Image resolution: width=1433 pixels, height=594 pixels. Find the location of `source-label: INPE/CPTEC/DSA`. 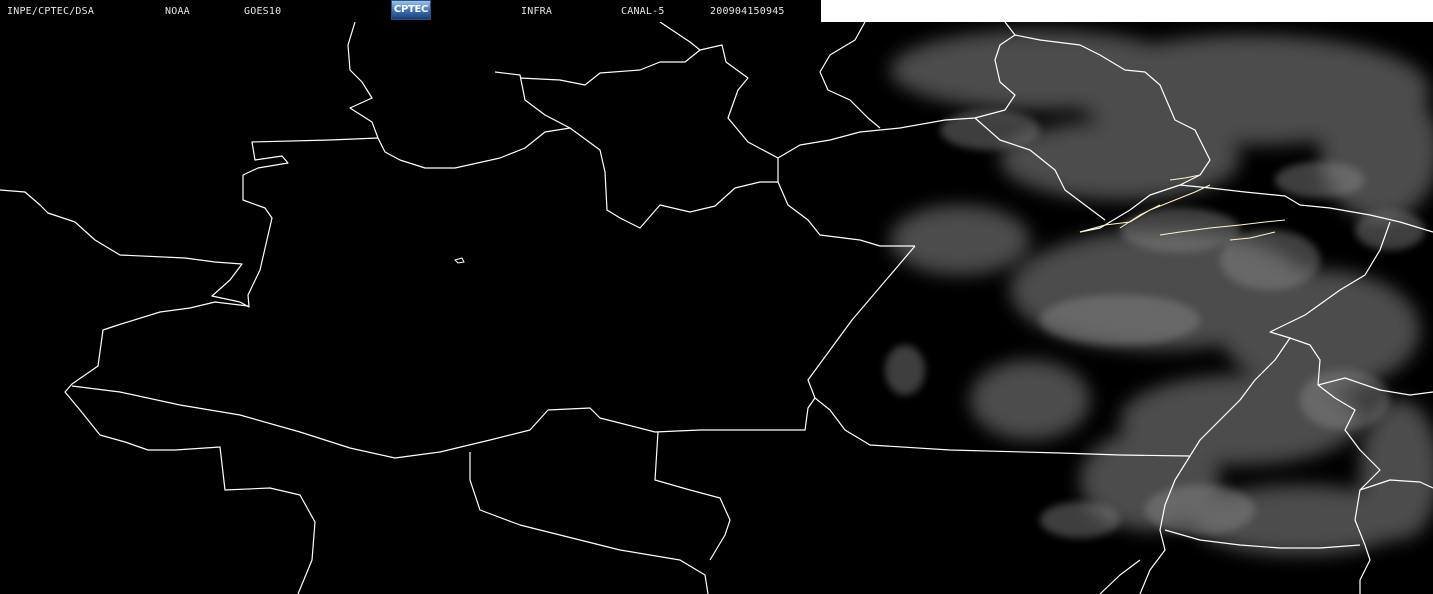

source-label: INPE/CPTEC/DSA is located at coordinates (51, 11).